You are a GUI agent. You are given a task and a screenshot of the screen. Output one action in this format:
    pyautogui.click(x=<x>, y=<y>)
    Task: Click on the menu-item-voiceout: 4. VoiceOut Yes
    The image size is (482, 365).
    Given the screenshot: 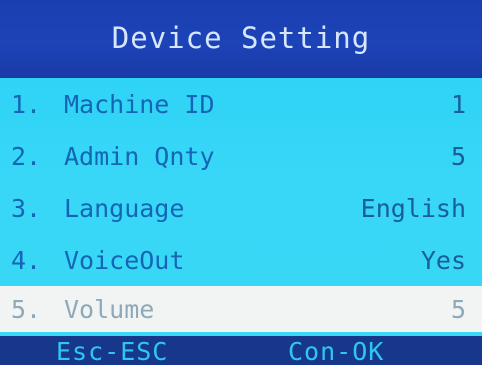 What is the action you would take?
    pyautogui.click(x=241, y=260)
    